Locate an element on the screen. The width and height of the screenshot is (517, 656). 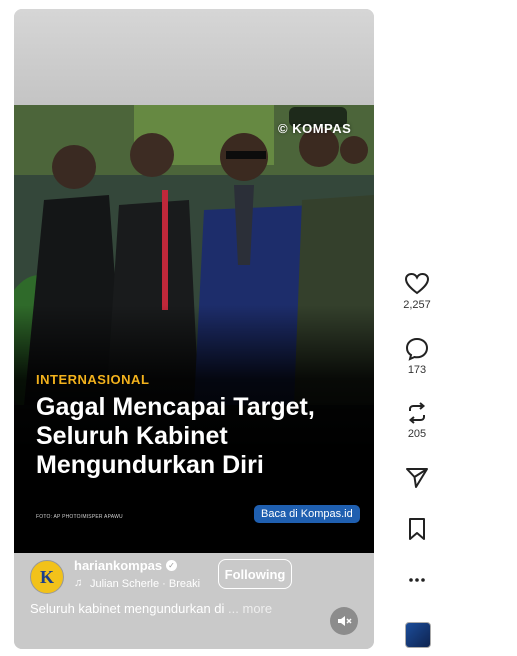
avatar: K is located at coordinates (47, 577).